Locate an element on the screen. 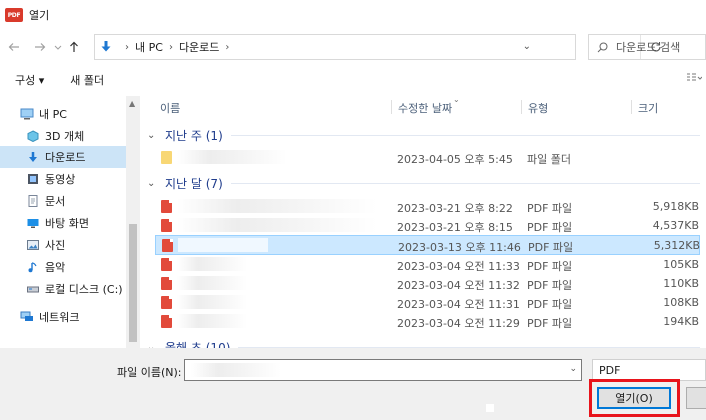  address-bar: › 내 PC › 다운로드 › ⌄ is located at coordinates (377, 47).